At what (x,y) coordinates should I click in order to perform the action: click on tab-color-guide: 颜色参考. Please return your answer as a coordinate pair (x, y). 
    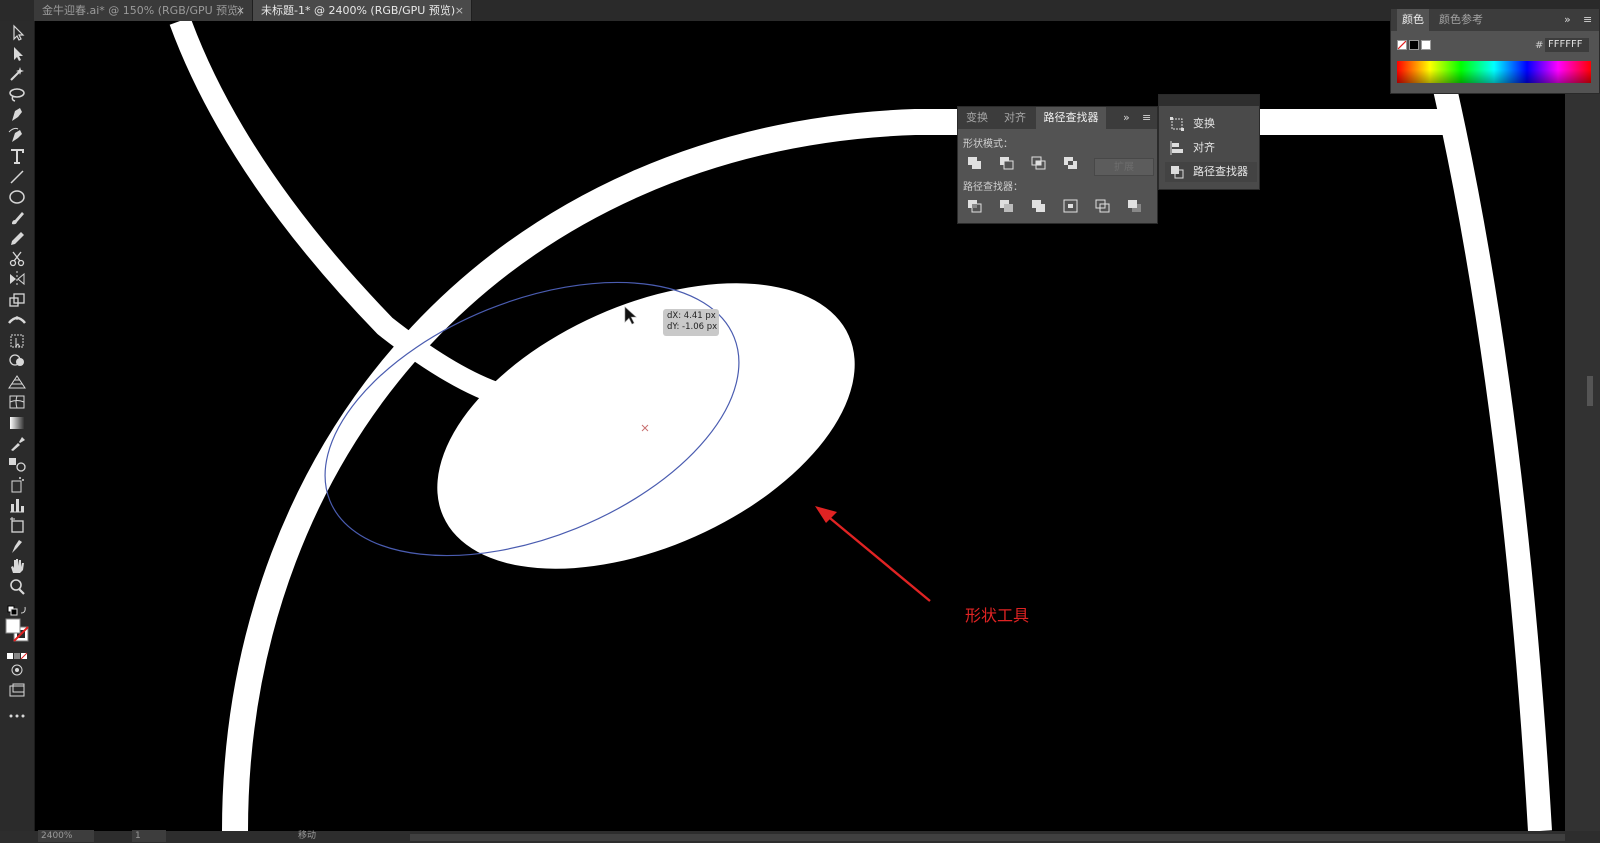
    Looking at the image, I should click on (1461, 20).